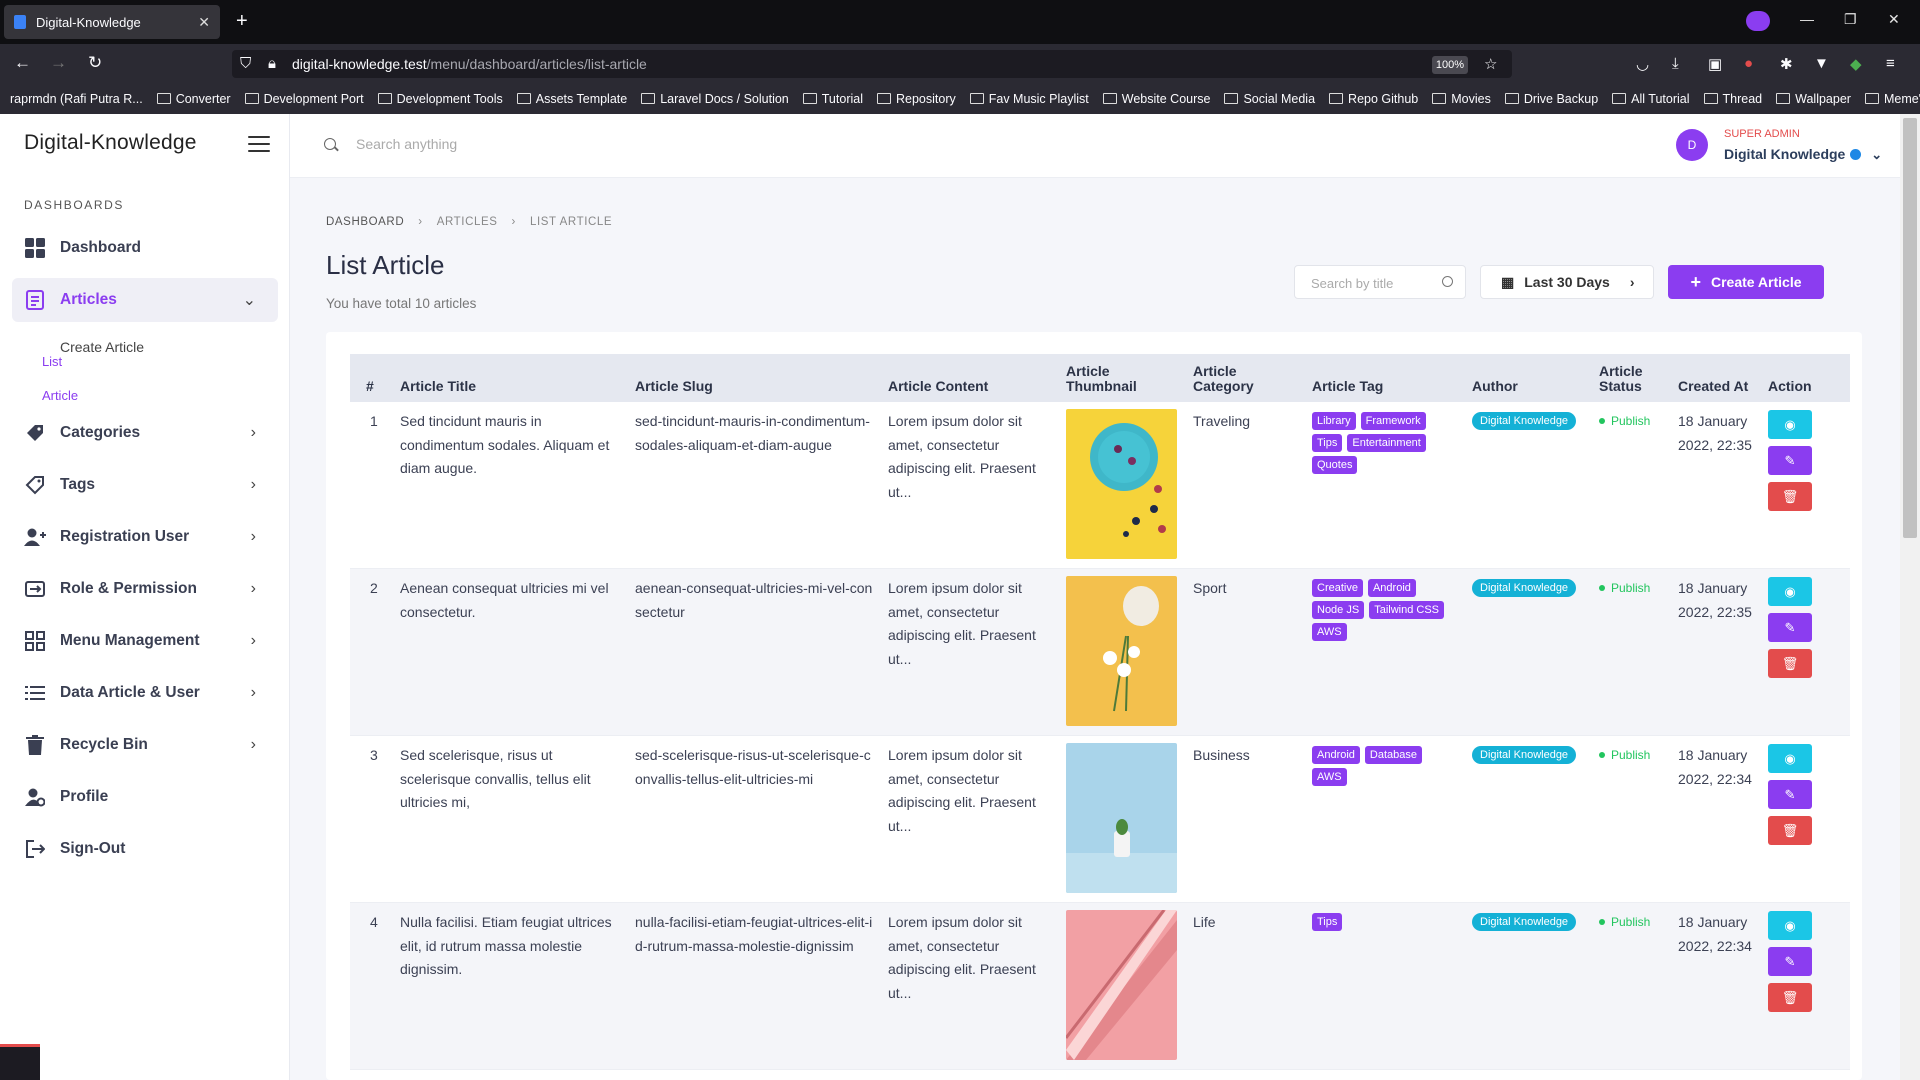 The image size is (1920, 1080). I want to click on tag-badge: AWS, so click(1329, 777).